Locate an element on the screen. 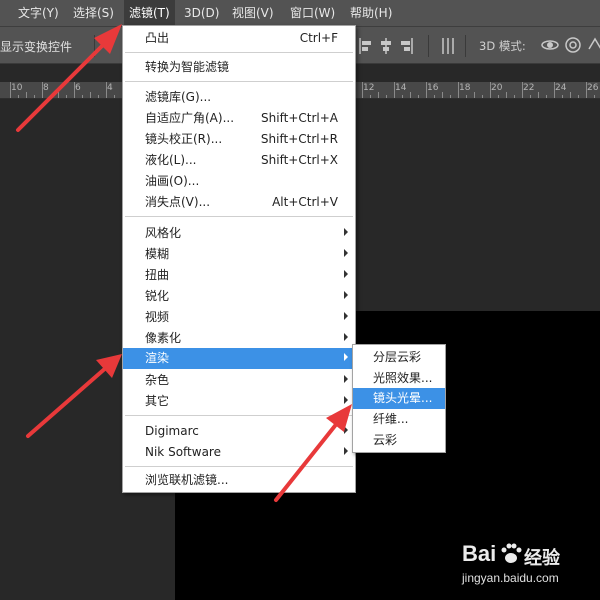 The width and height of the screenshot is (600, 600). watermark-jingyan: 经验 is located at coordinates (542, 558).